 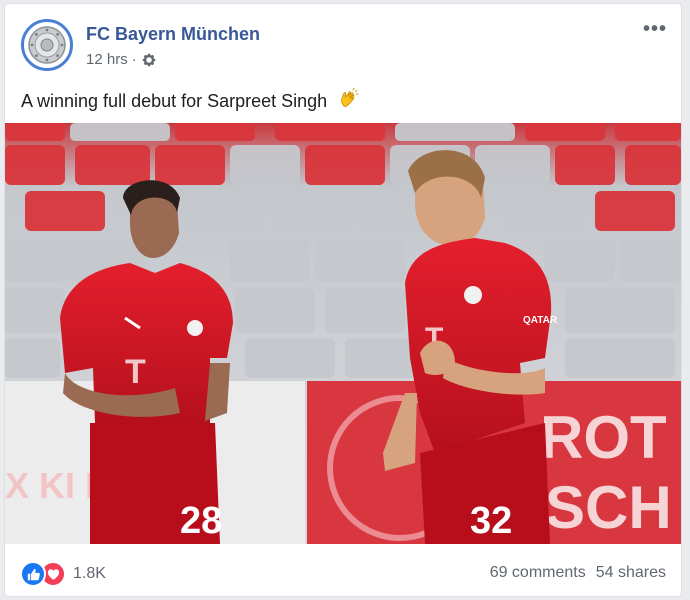 I want to click on clapping-hands-icon, so click(x=349, y=101).